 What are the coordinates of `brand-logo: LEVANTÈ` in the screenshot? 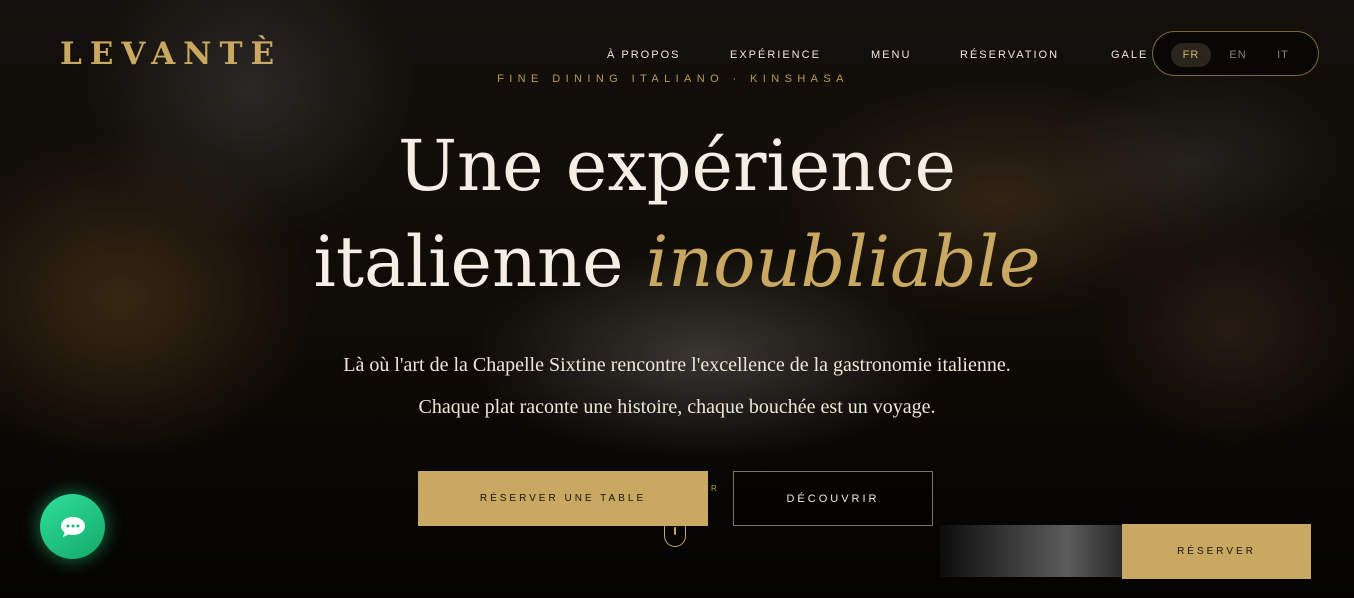 It's located at (171, 54).